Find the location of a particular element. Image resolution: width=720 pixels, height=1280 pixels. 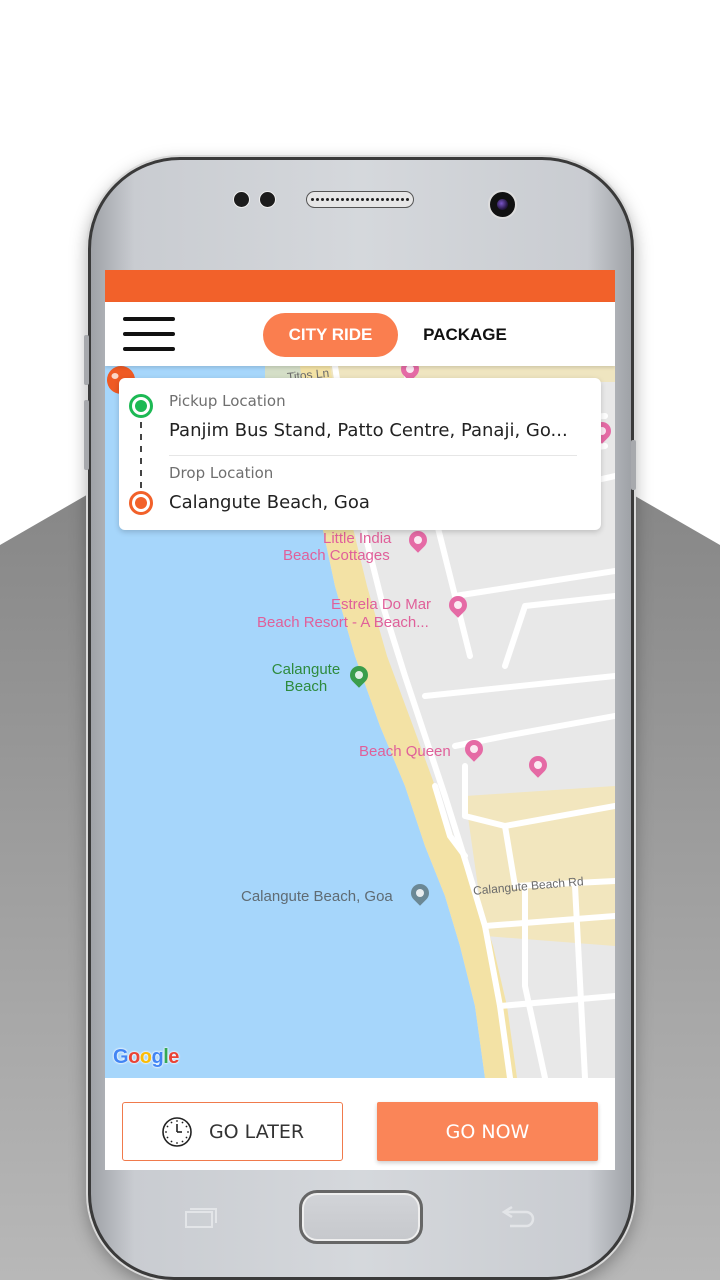

recents-icon is located at coordinates (201, 1217).